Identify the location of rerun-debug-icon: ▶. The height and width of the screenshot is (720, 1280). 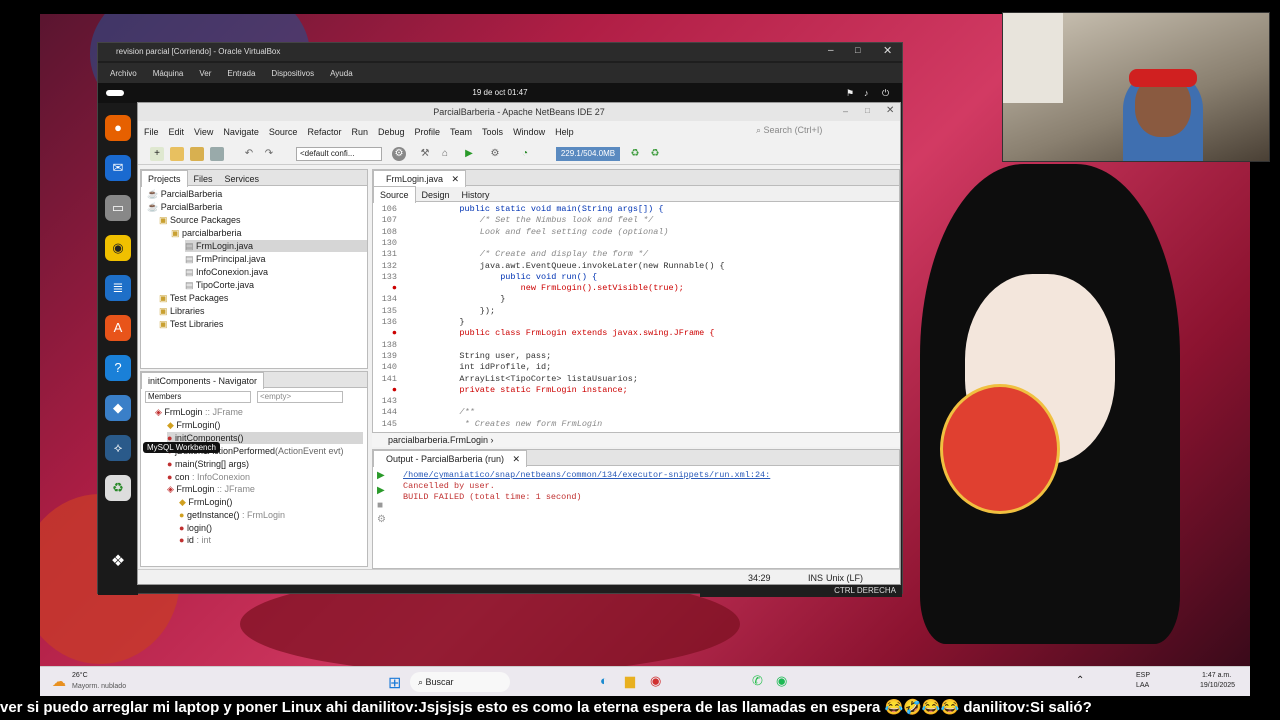
(381, 490).